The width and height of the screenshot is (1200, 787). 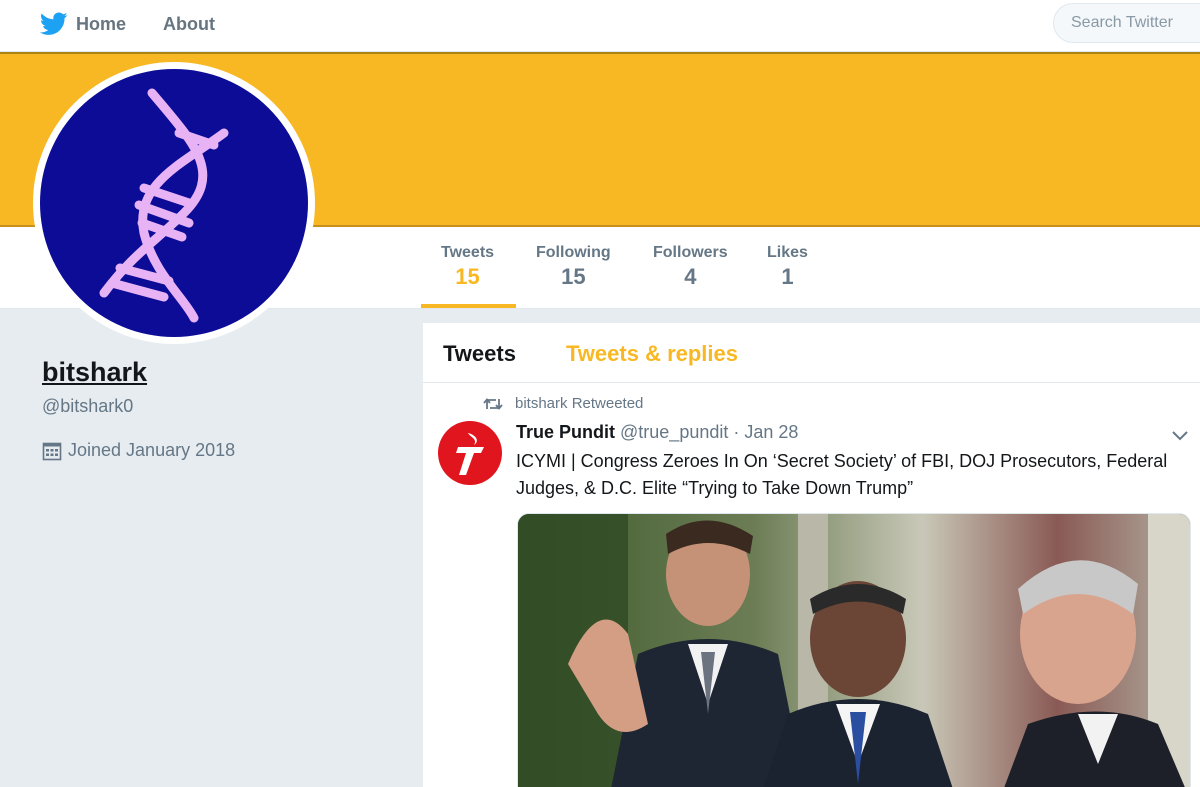 I want to click on nav-about-label: About, so click(x=189, y=23).